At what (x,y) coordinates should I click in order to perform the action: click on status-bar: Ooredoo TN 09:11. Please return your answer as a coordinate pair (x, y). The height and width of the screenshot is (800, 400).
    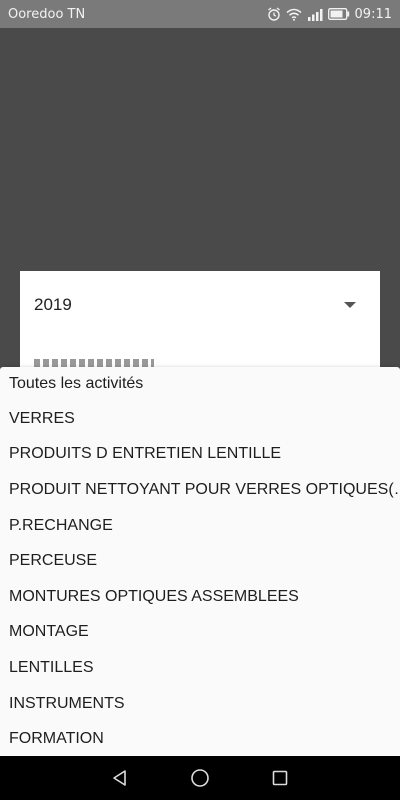
    Looking at the image, I should click on (200, 14).